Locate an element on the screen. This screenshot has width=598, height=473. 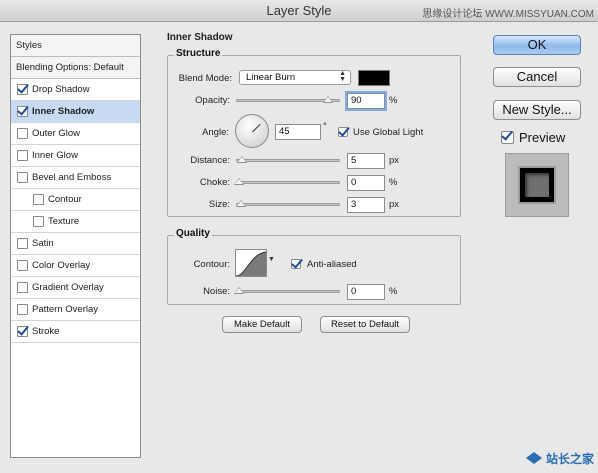
contour-label: Contour: is located at coordinates (211, 264).